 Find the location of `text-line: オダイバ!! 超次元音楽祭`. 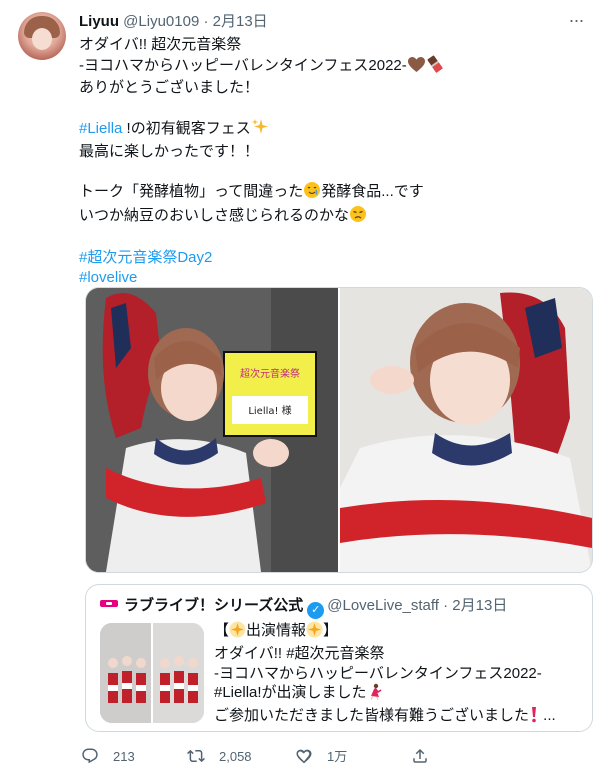

text-line: オダイバ!! 超次元音楽祭 is located at coordinates (160, 44).